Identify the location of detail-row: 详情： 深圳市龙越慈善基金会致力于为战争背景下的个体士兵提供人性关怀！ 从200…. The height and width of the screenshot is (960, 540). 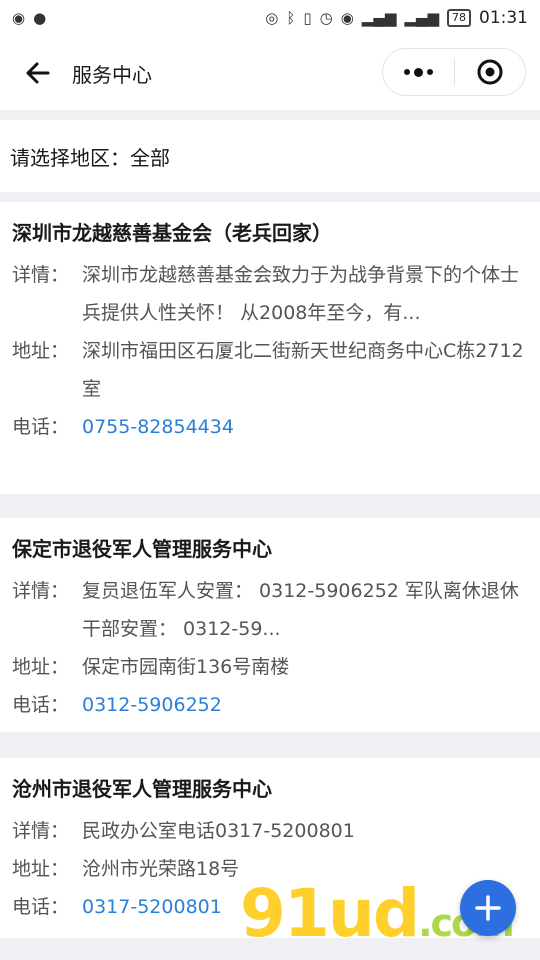
(269, 294).